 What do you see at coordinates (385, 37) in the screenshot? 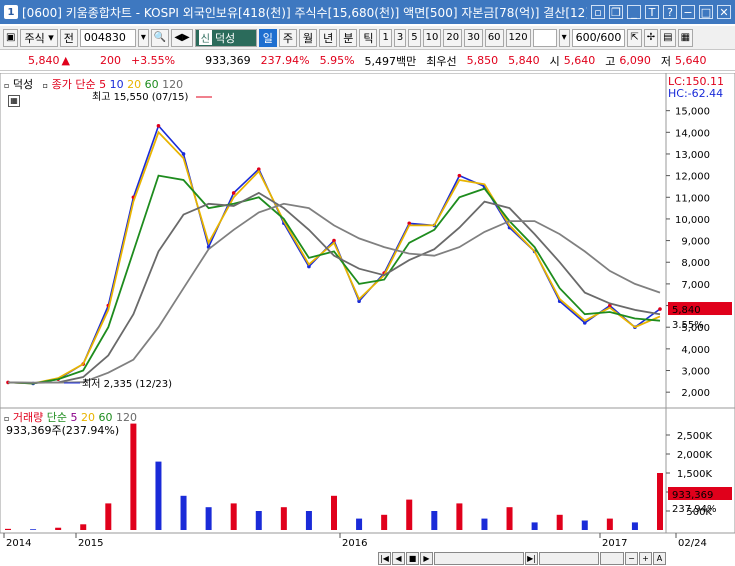
I see `minute-1: 1` at bounding box center [385, 37].